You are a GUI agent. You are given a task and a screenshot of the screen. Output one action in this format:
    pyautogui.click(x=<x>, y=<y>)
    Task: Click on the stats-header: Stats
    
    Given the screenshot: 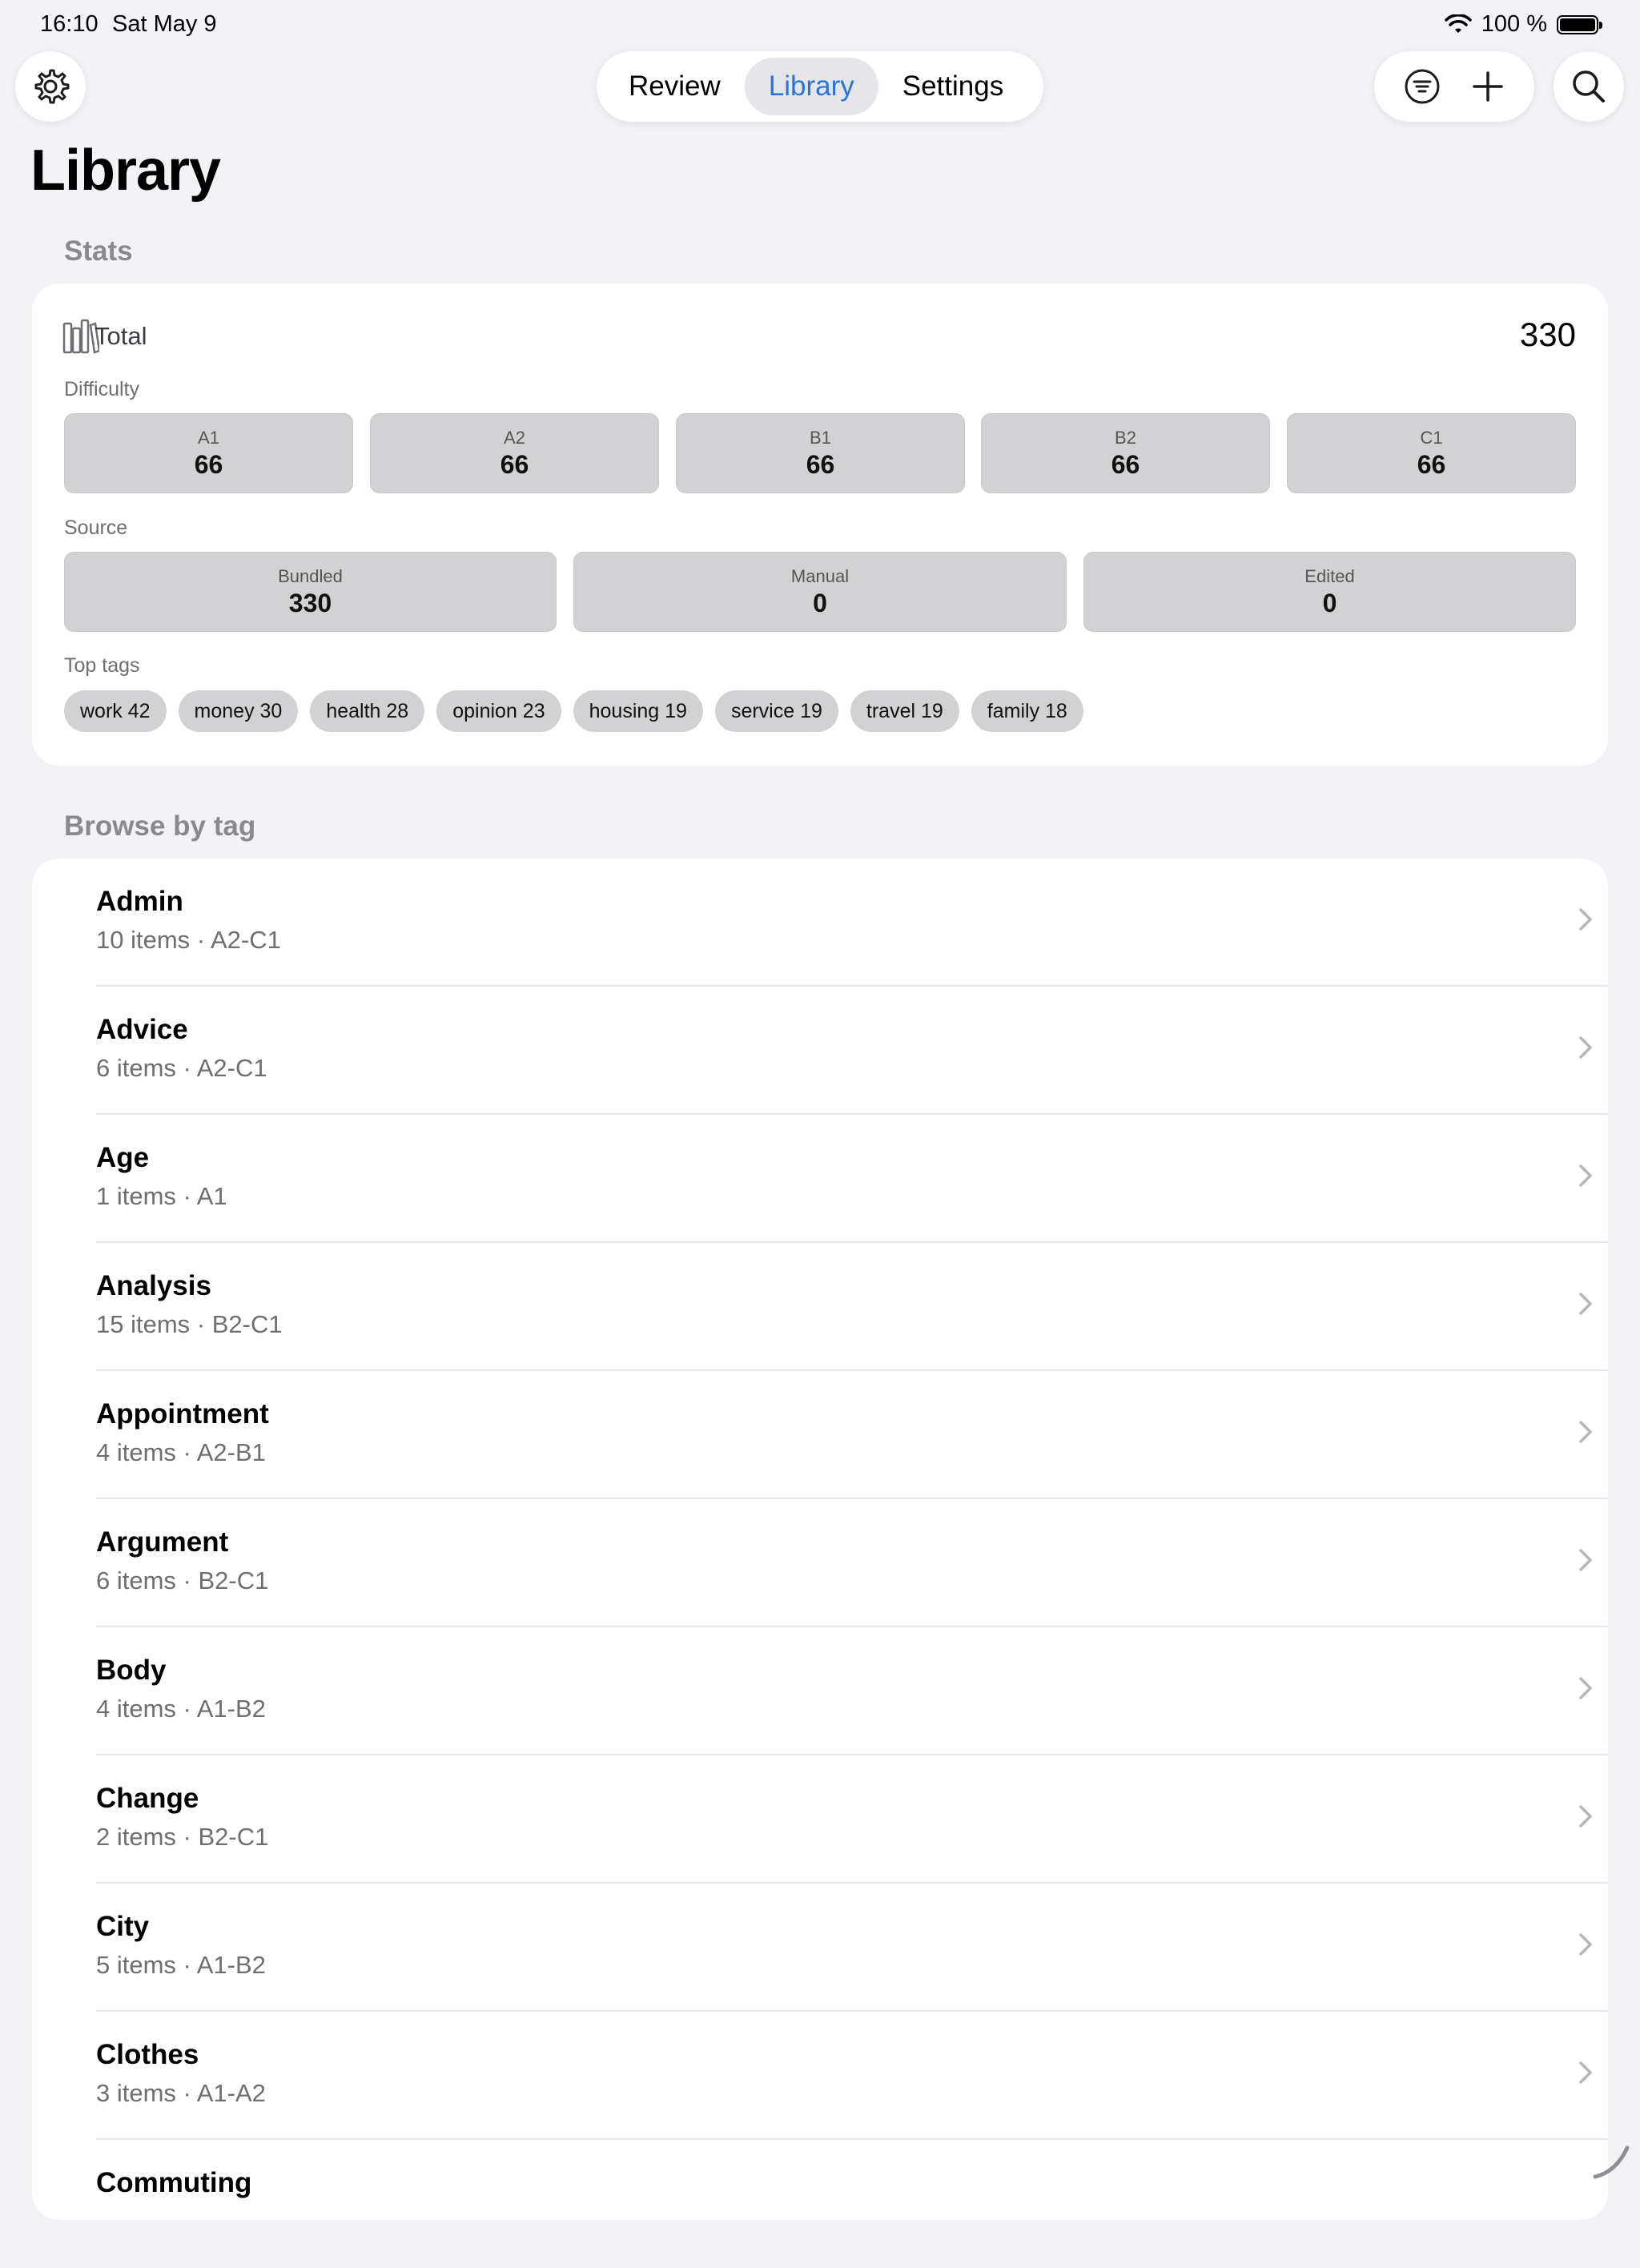 What is the action you would take?
    pyautogui.click(x=98, y=251)
    